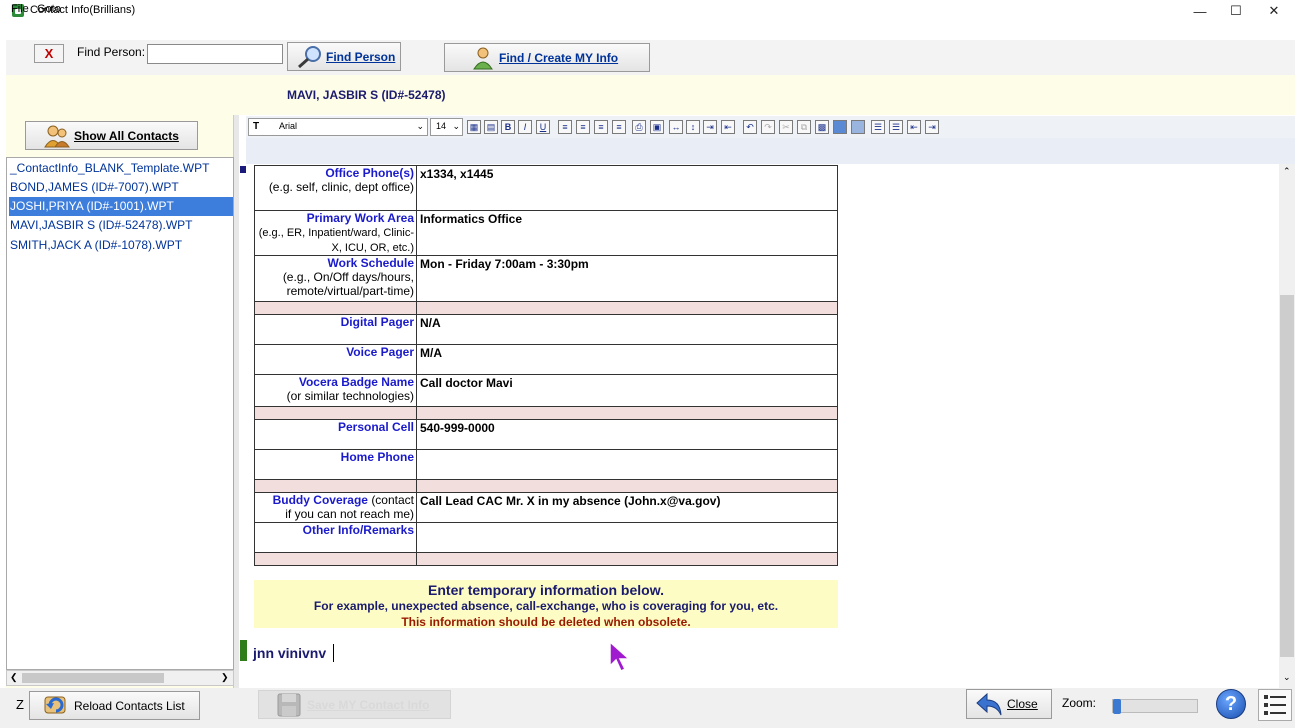 This screenshot has height=728, width=1295. I want to click on preview-icon: ▣, so click(657, 127).